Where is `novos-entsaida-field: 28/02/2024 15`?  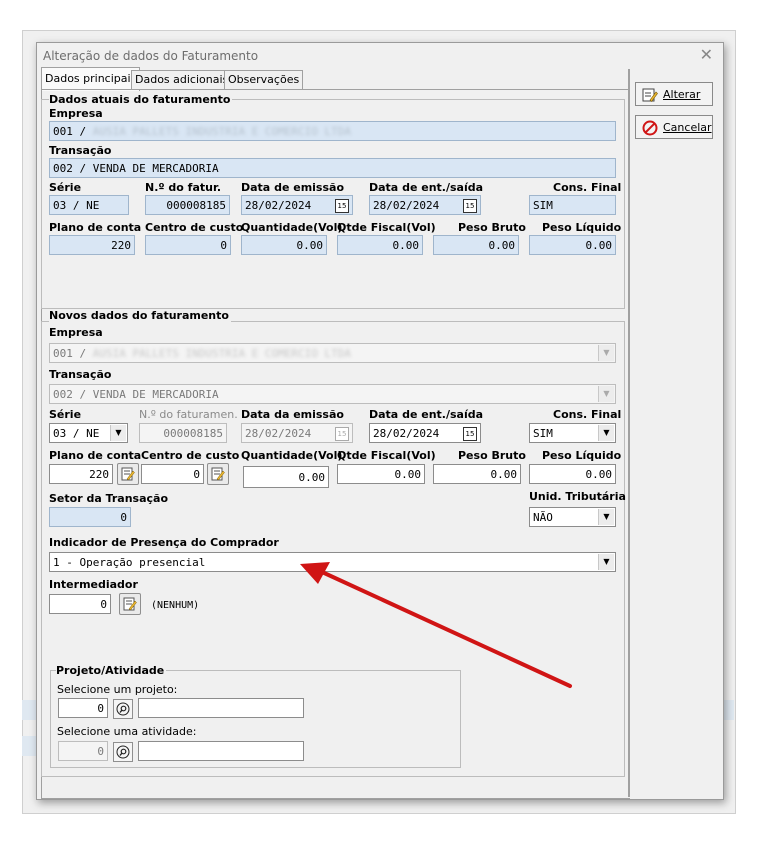
novos-entsaida-field: 28/02/2024 15 is located at coordinates (425, 433).